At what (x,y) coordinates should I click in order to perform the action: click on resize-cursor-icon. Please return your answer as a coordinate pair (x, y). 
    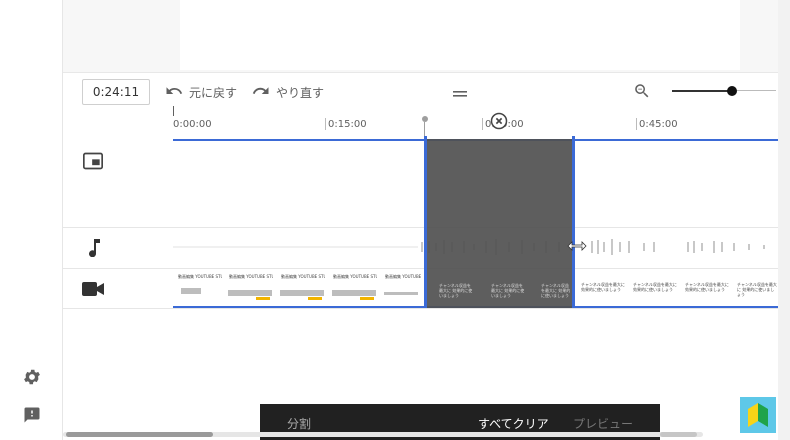
    Looking at the image, I should click on (577, 245).